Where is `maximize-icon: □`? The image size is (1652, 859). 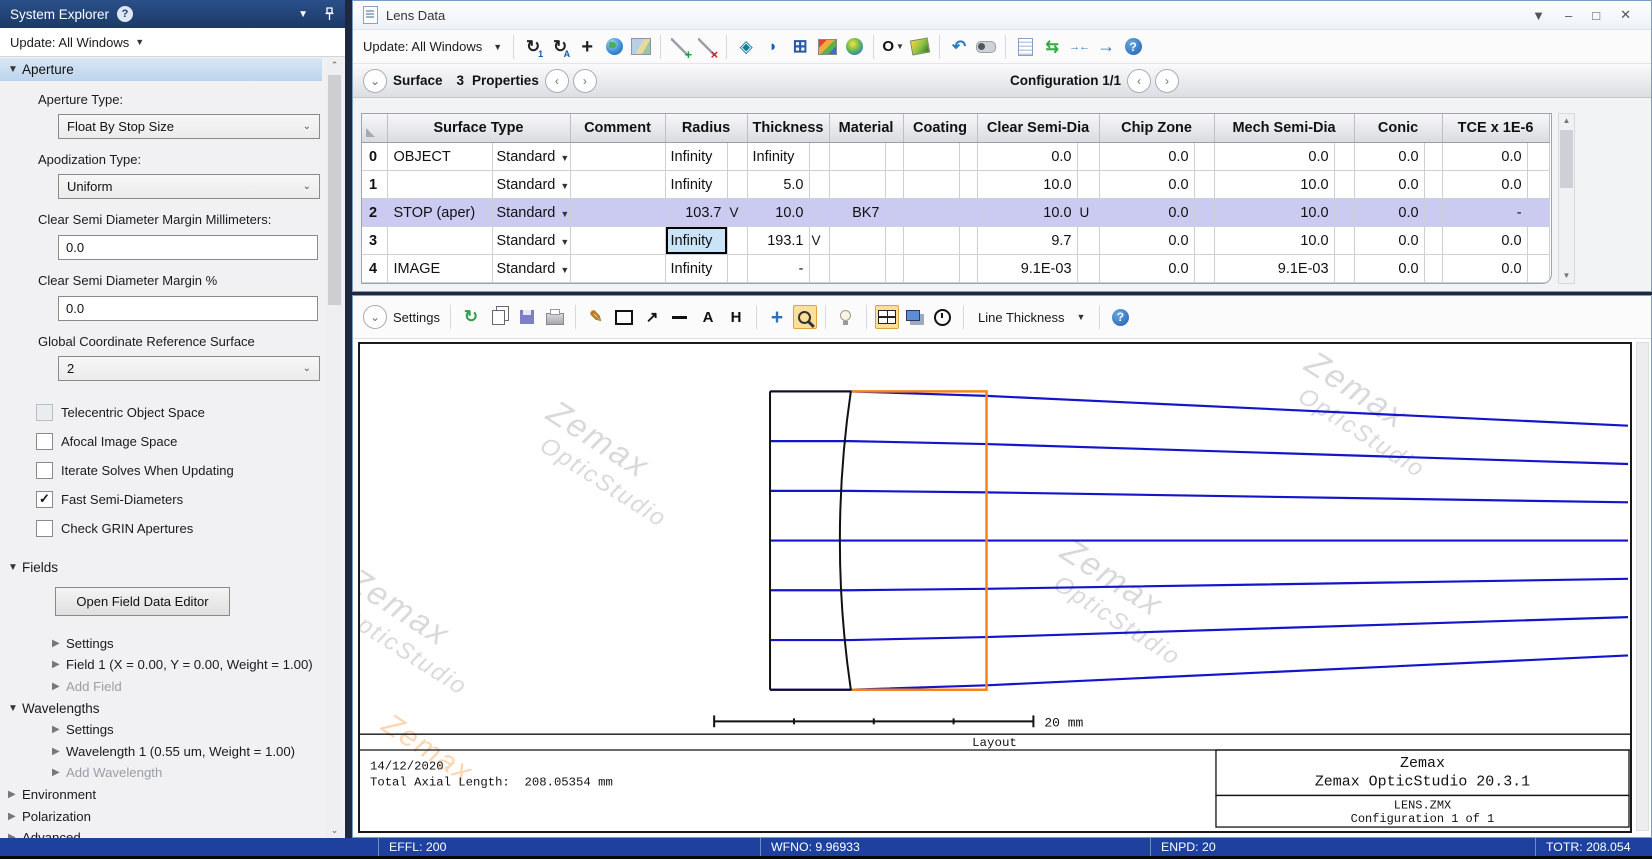
maximize-icon: □ is located at coordinates (1596, 15).